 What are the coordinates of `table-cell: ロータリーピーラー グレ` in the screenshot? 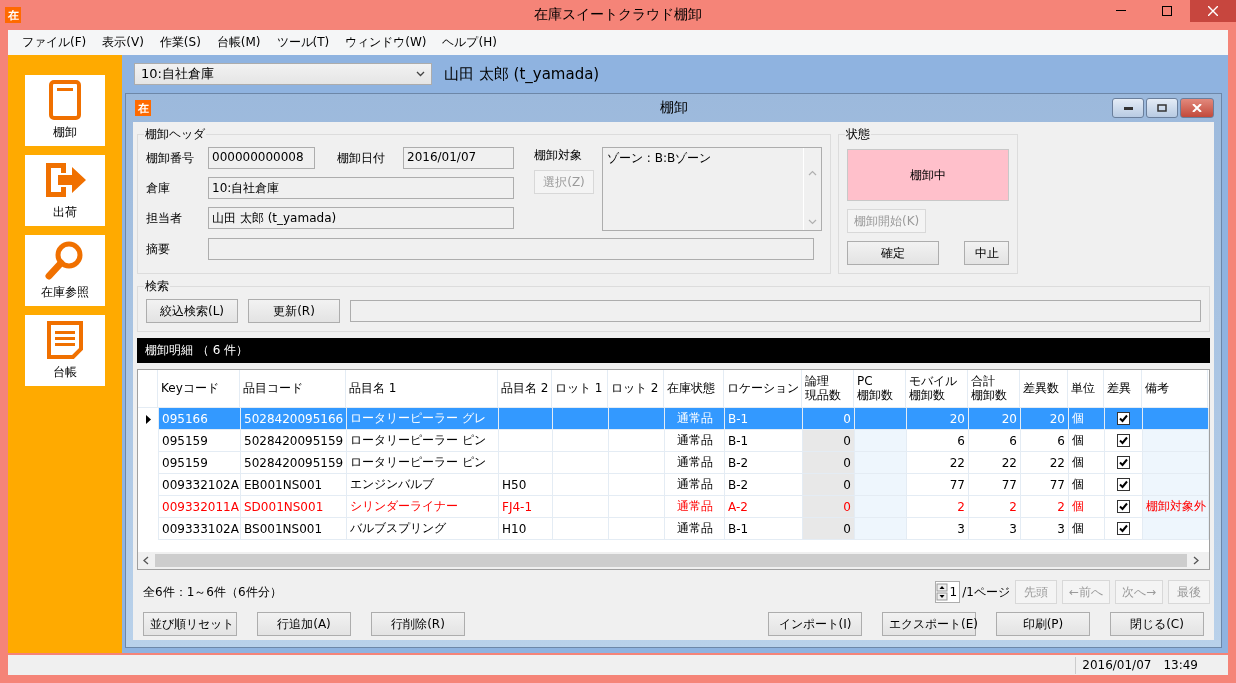 It's located at (423, 419).